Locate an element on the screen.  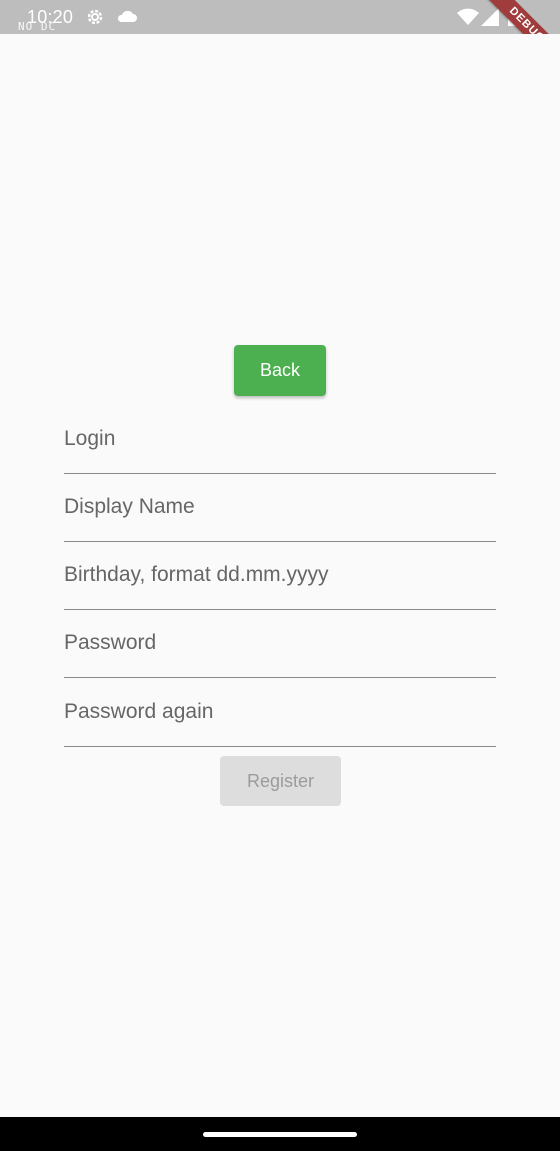
login-input is located at coordinates (280, 439).